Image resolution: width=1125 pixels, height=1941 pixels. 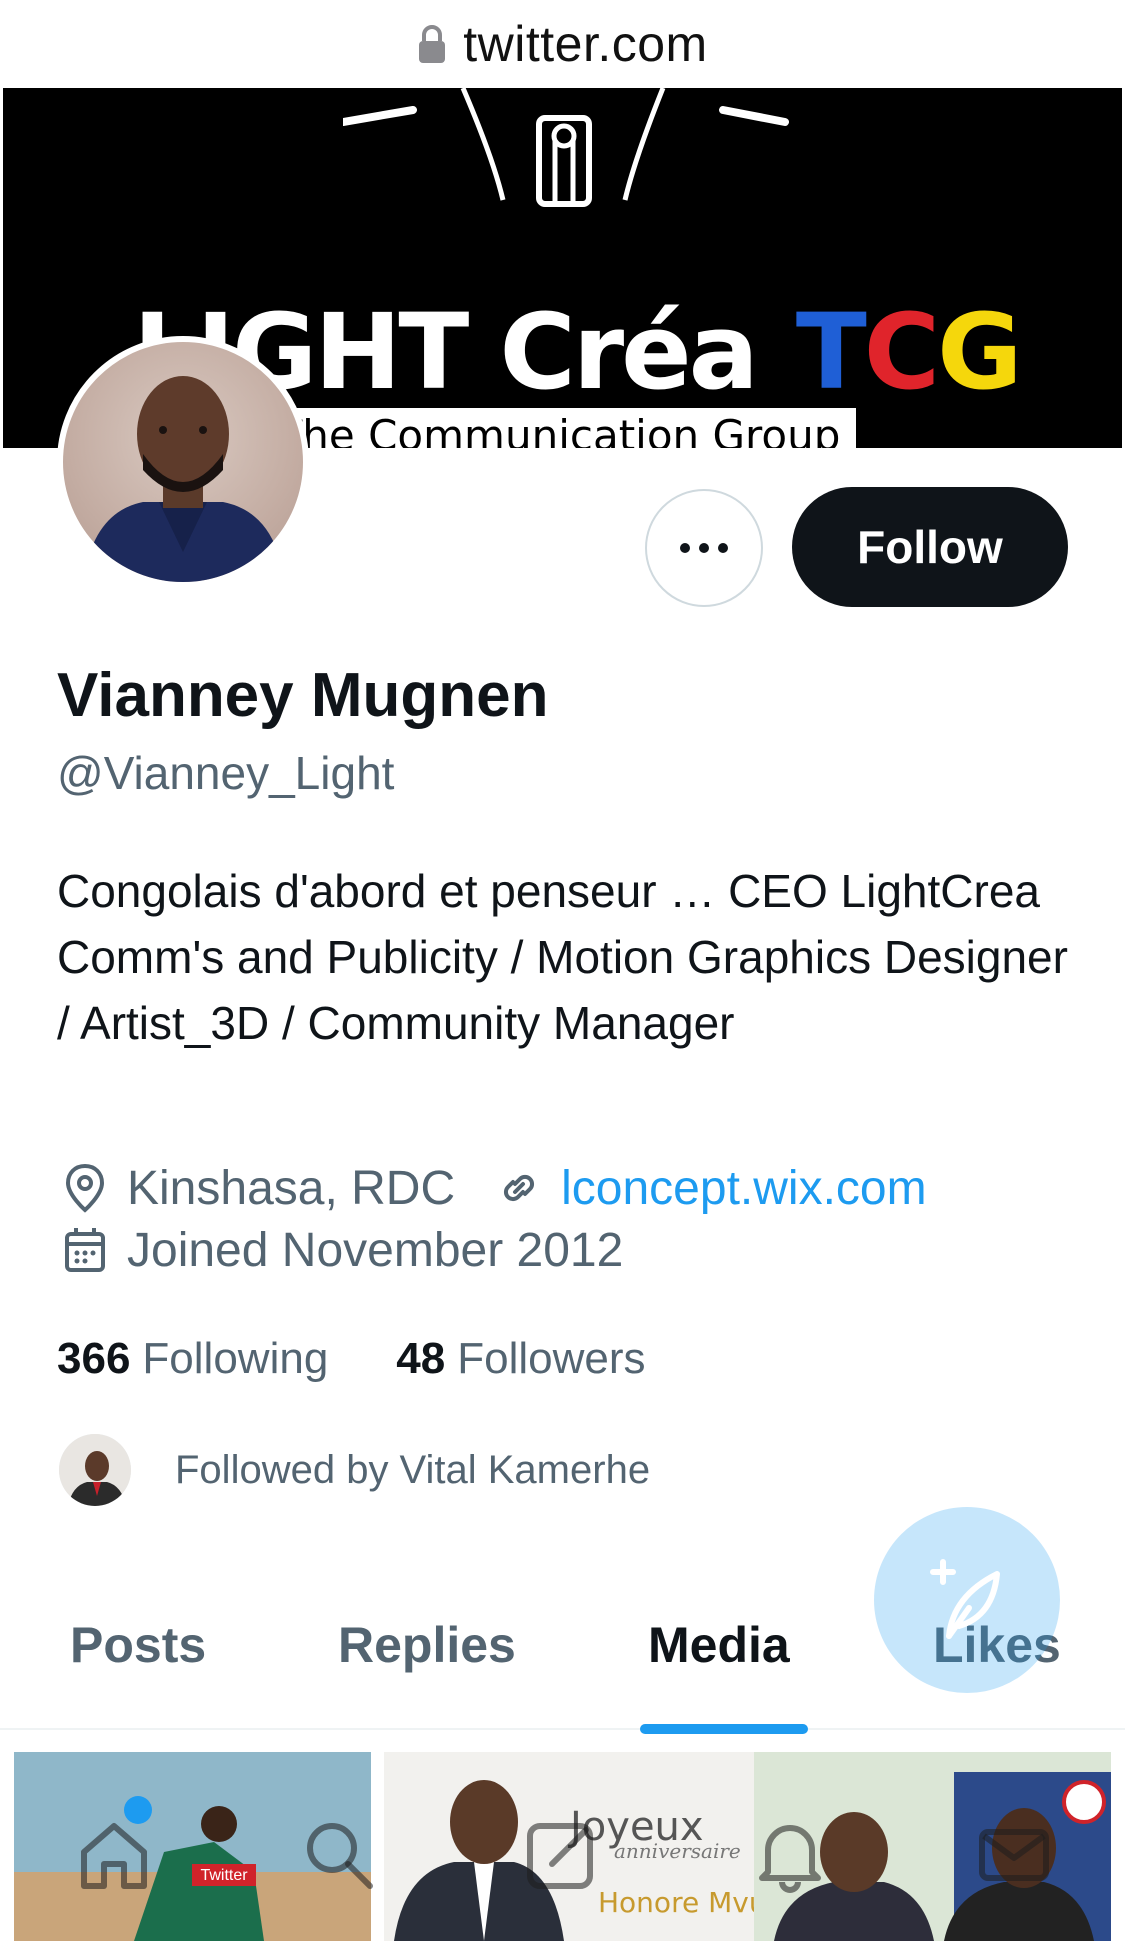 What do you see at coordinates (901, 352) in the screenshot?
I see `logo-c: C` at bounding box center [901, 352].